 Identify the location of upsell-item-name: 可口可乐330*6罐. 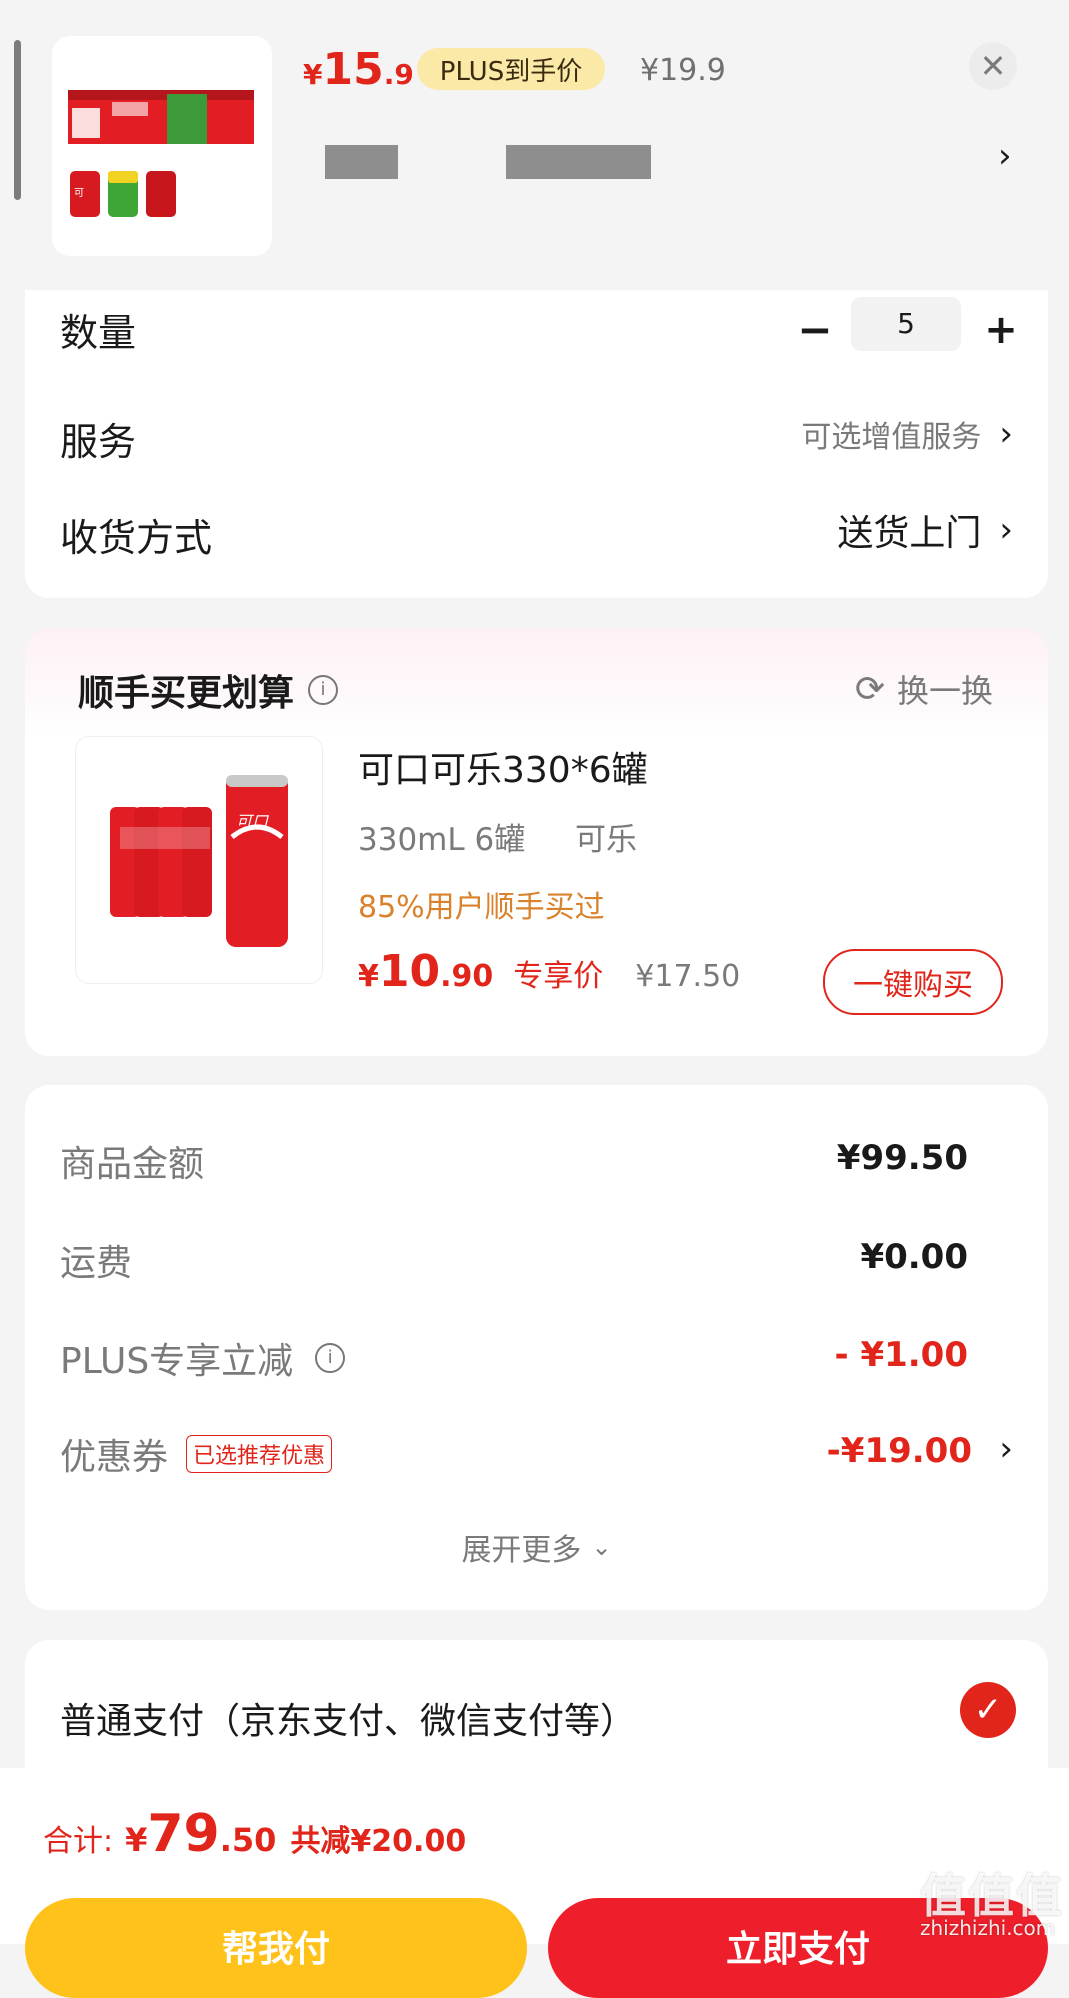
(503, 767).